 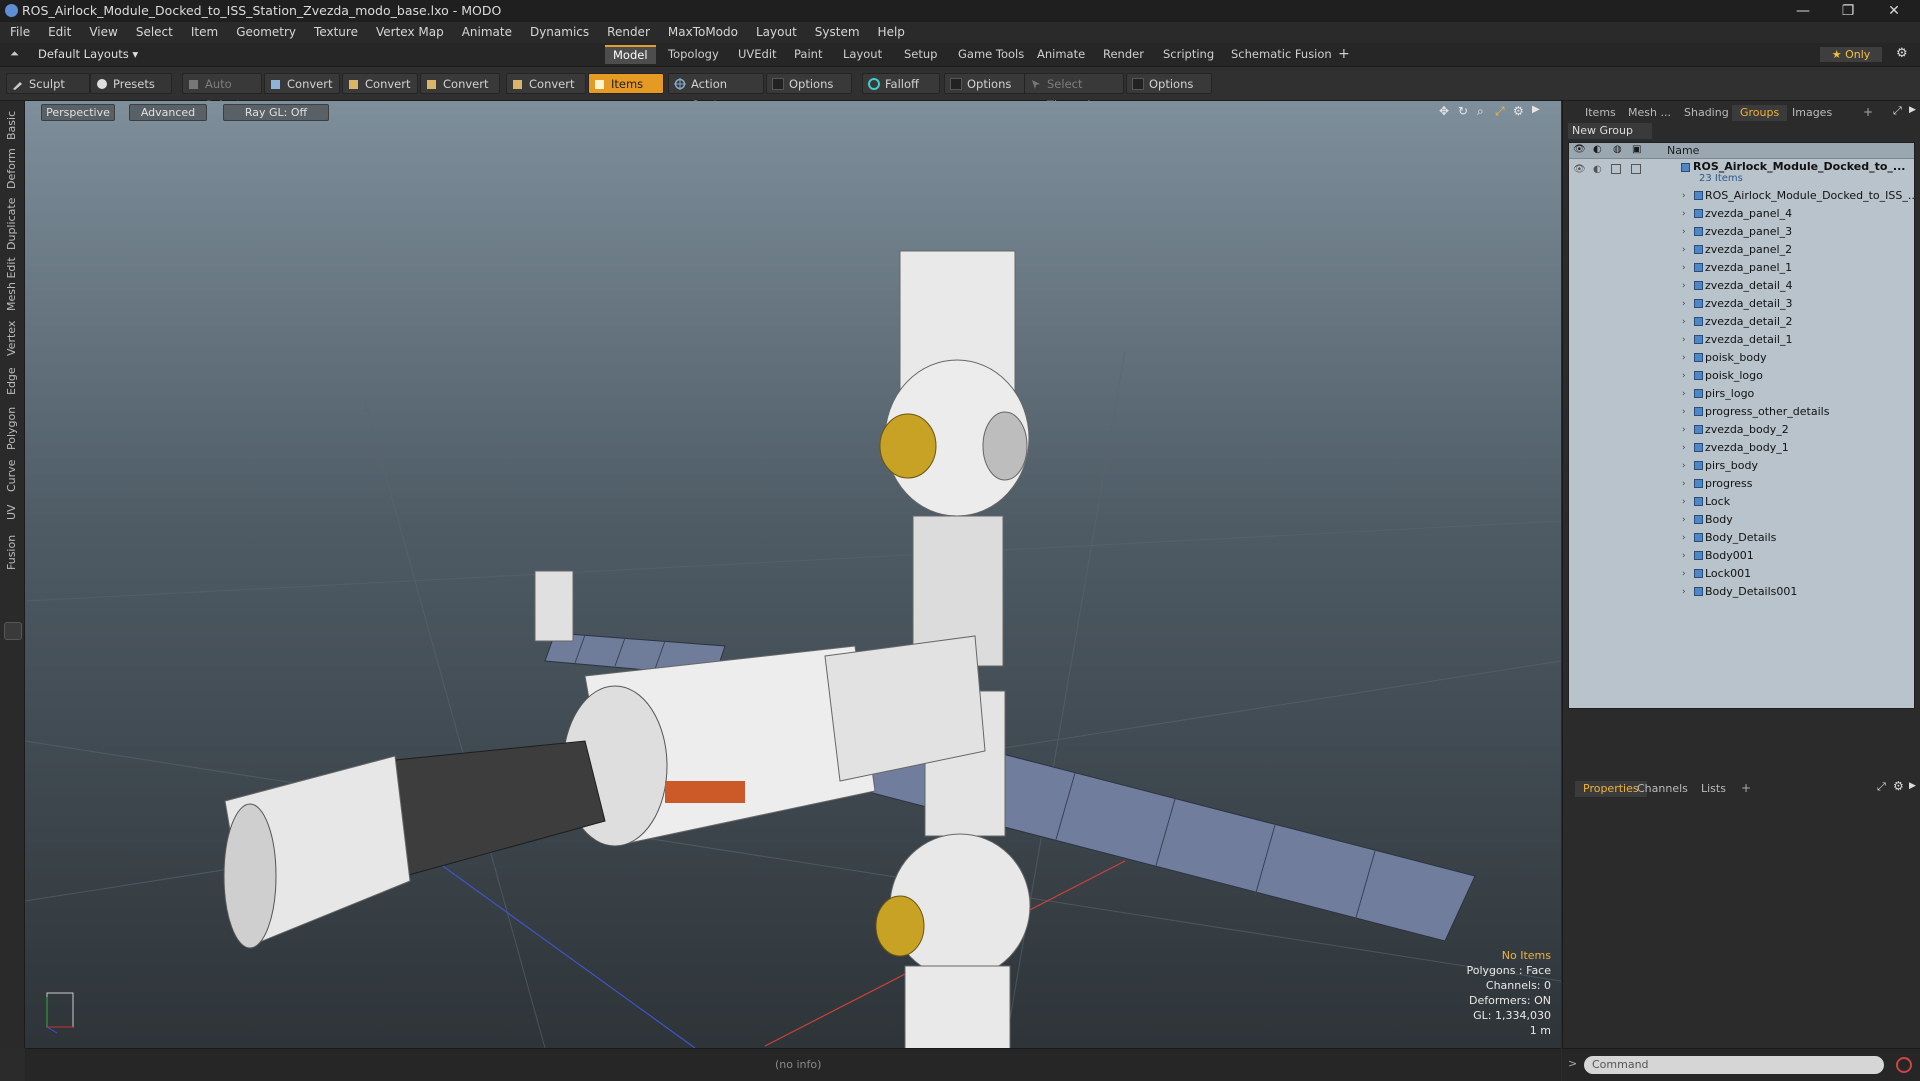 What do you see at coordinates (920, 54) in the screenshot?
I see `tab-setup: Setup` at bounding box center [920, 54].